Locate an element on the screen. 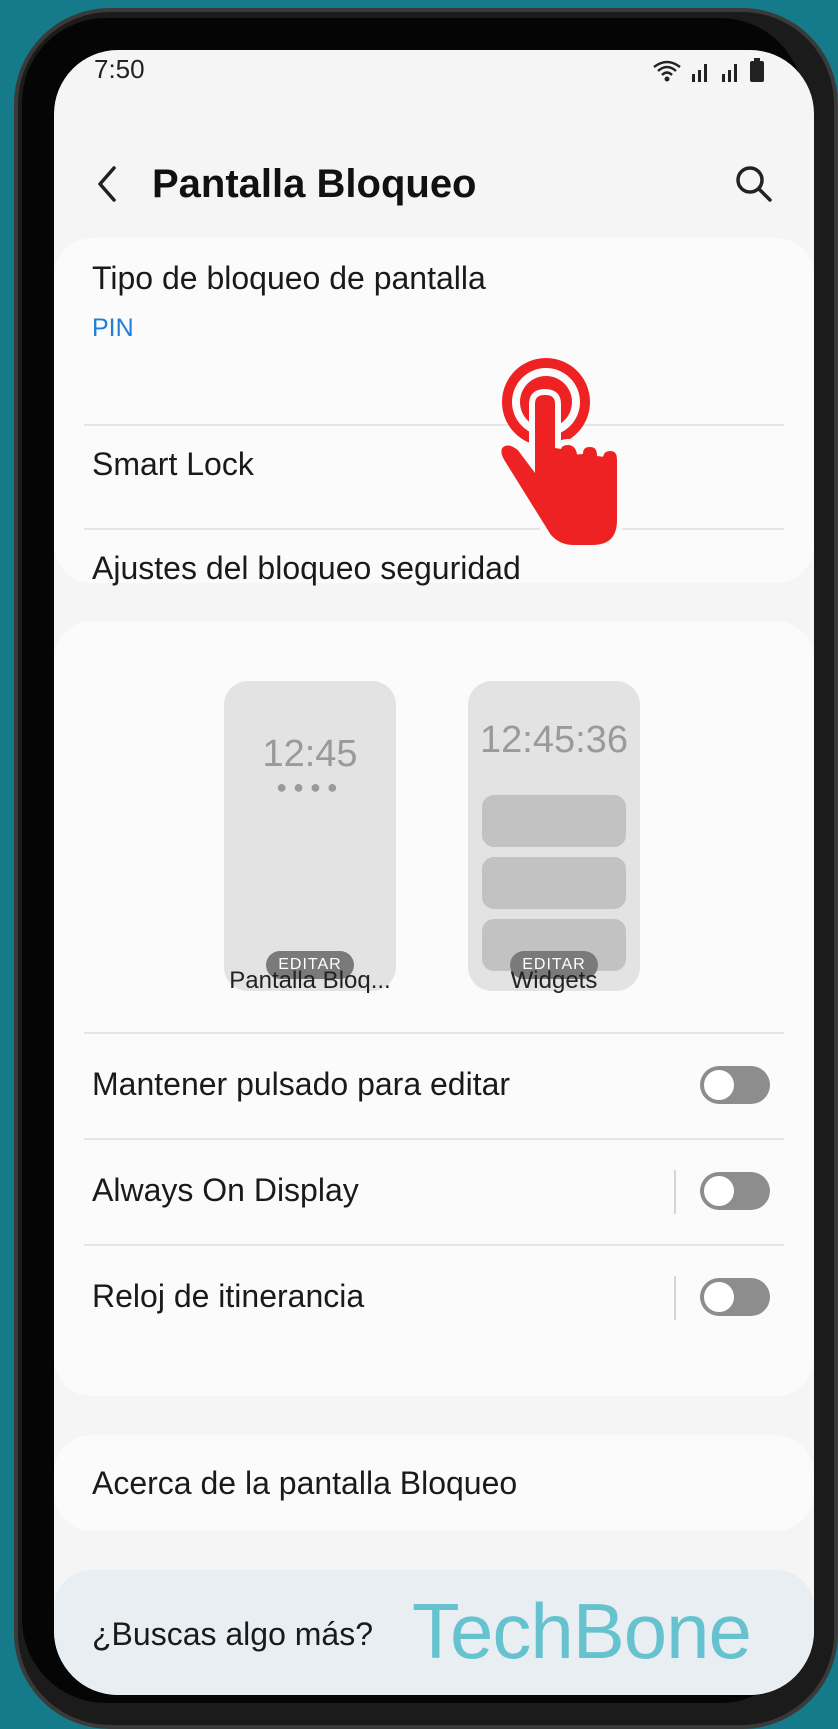 This screenshot has height=1729, width=838. wifi-icon is located at coordinates (667, 71).